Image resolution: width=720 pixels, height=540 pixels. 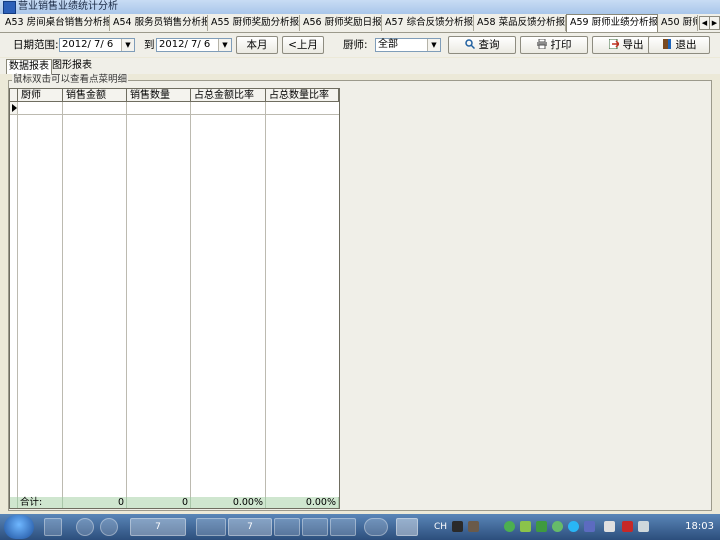 What do you see at coordinates (95, 95) in the screenshot?
I see `column-header-sales-amount: 销售金额` at bounding box center [95, 95].